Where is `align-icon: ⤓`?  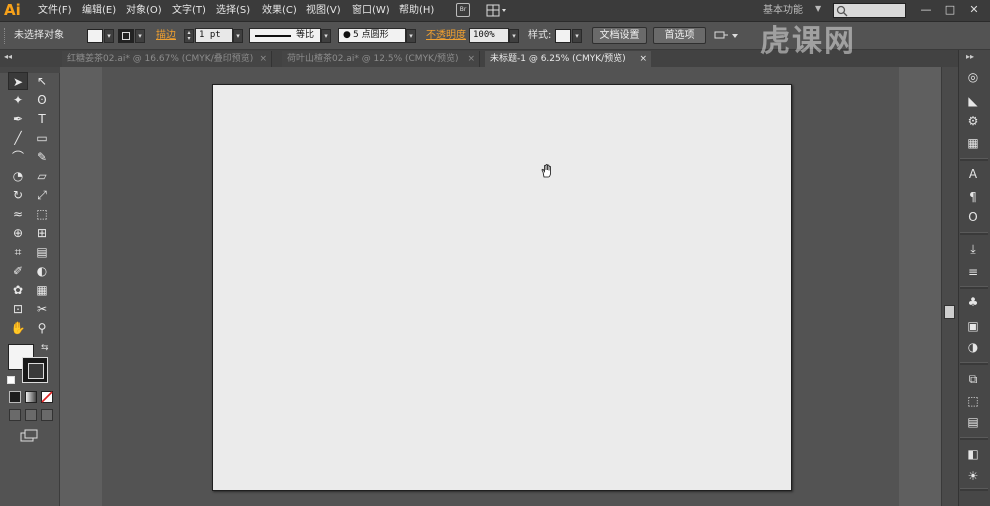
align-icon: ⤓ is located at coordinates (973, 249).